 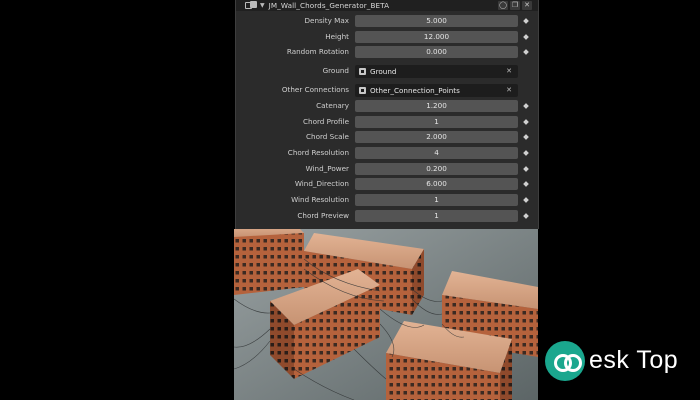 What do you see at coordinates (320, 199) in the screenshot?
I see `property-label: Wind Resolution` at bounding box center [320, 199].